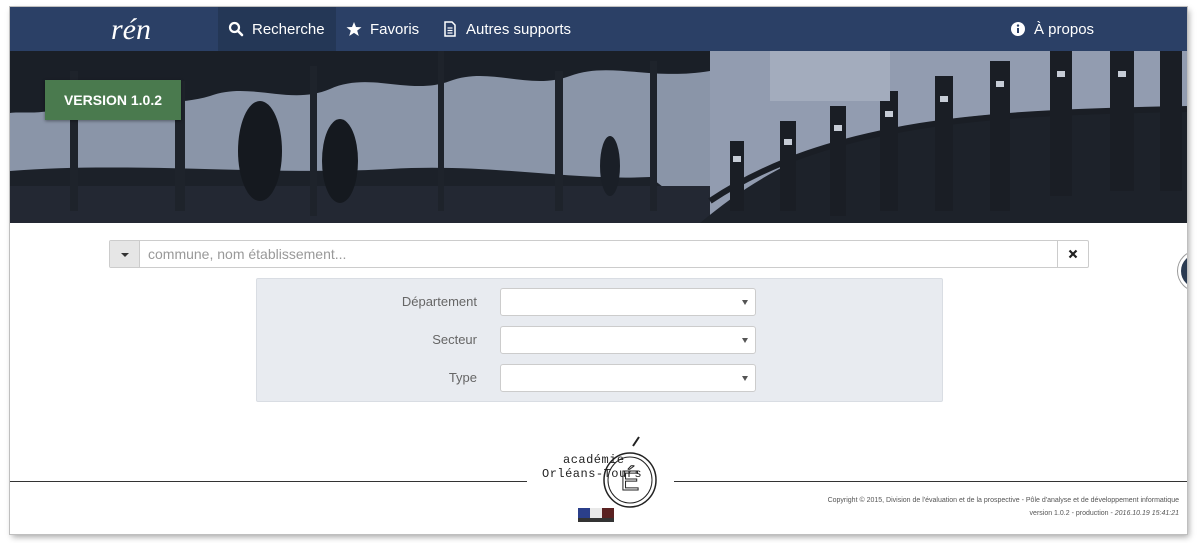 The height and width of the screenshot is (543, 1200). Describe the element at coordinates (1146, 513) in the screenshot. I see `version-timestamp: 2016.10.19 15:41:21` at that location.